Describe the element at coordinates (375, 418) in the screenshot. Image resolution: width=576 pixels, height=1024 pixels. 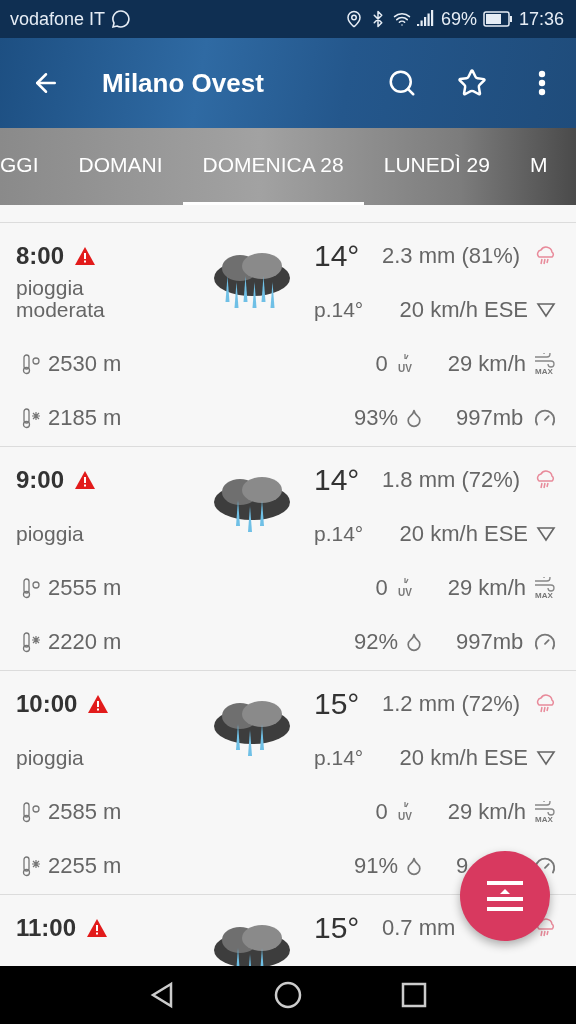
I see `humidity: 93%` at that location.